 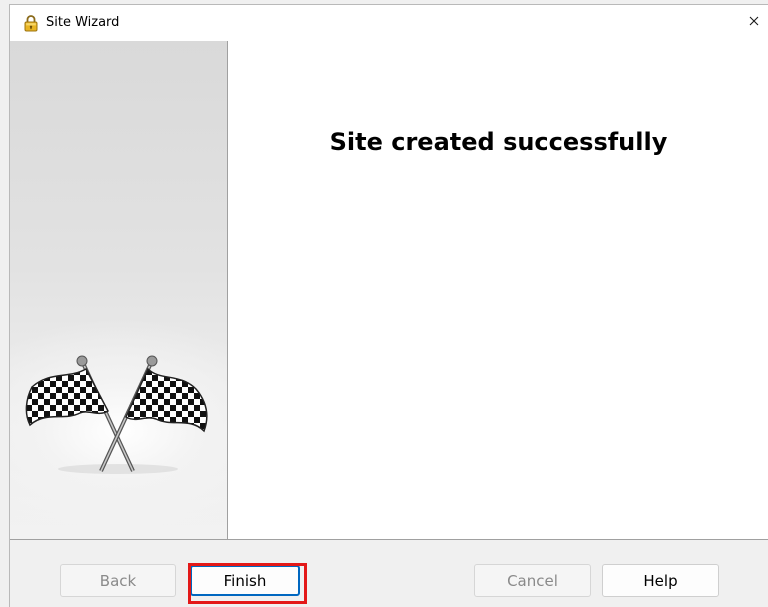 What do you see at coordinates (660, 580) in the screenshot?
I see `help-button: Help` at bounding box center [660, 580].